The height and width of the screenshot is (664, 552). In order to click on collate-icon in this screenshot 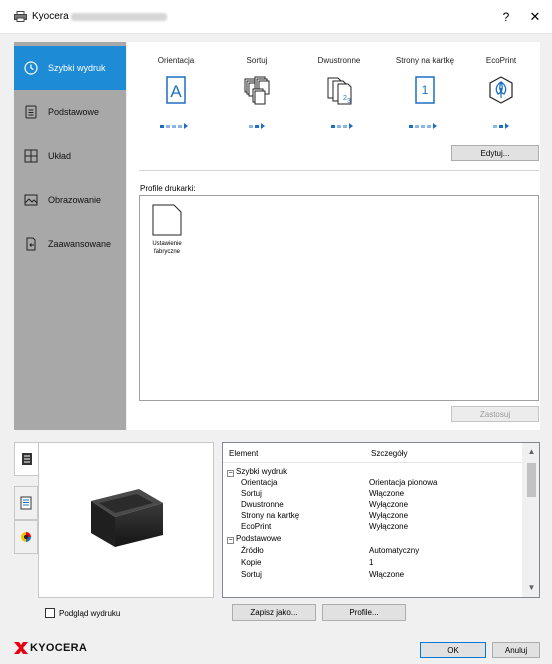, I will do `click(257, 90)`.